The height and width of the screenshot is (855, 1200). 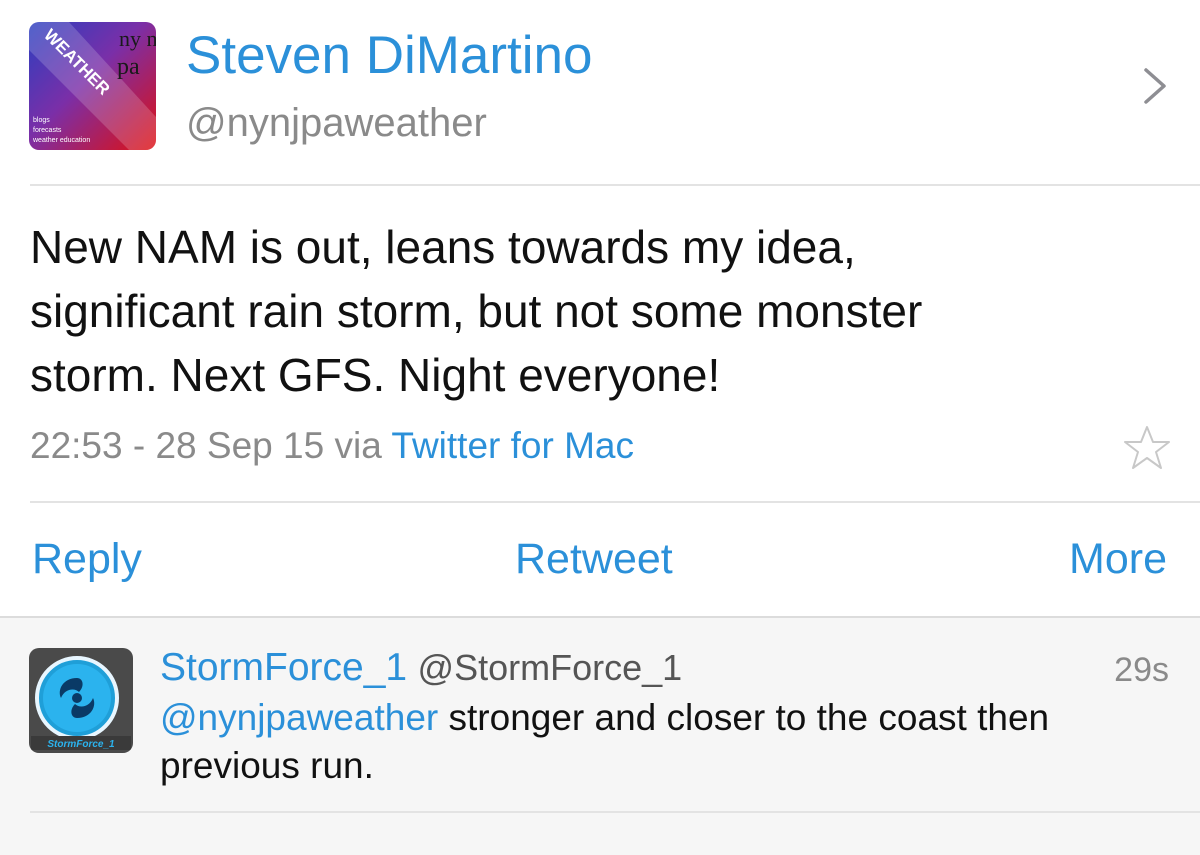 I want to click on reply-header: StormForce_1 @StormForce_1, so click(x=421, y=672).